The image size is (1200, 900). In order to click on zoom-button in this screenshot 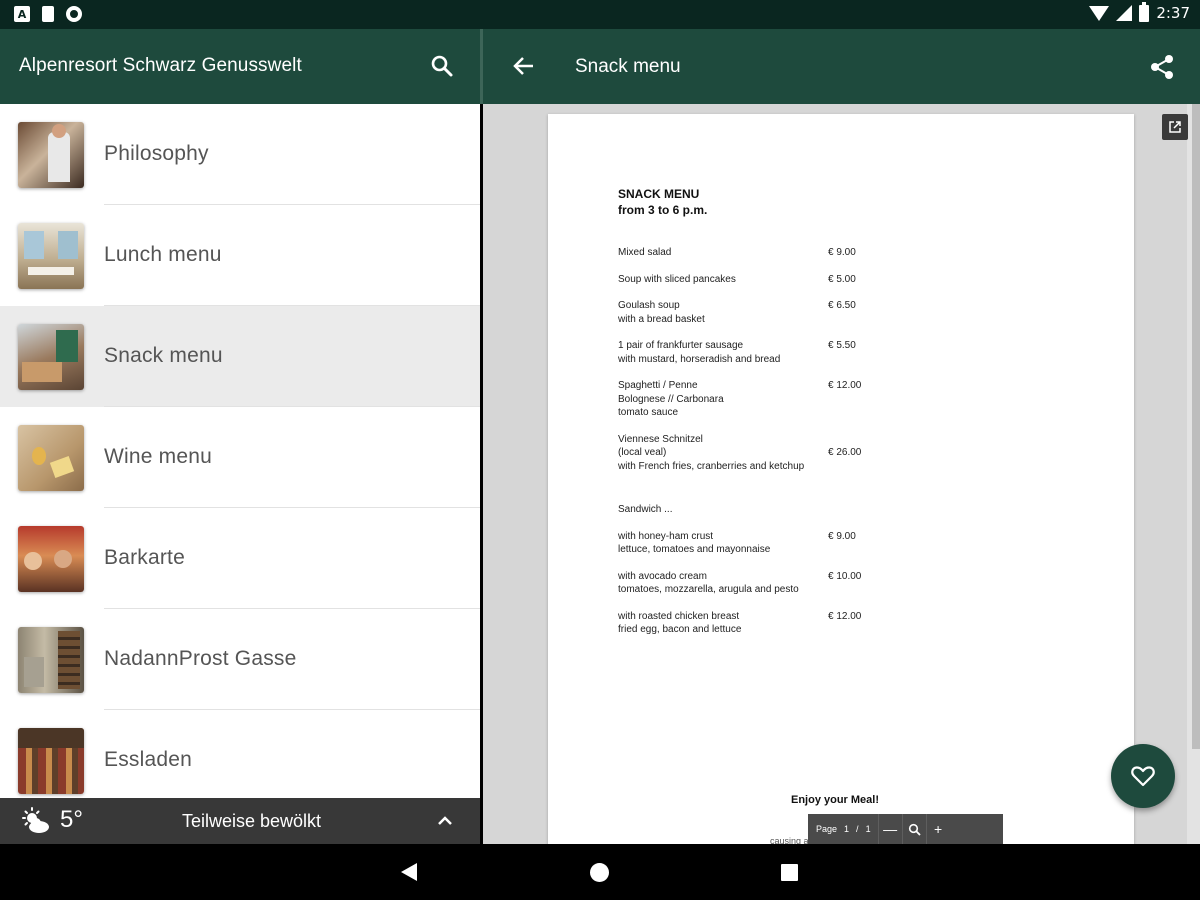, I will do `click(913, 829)`.